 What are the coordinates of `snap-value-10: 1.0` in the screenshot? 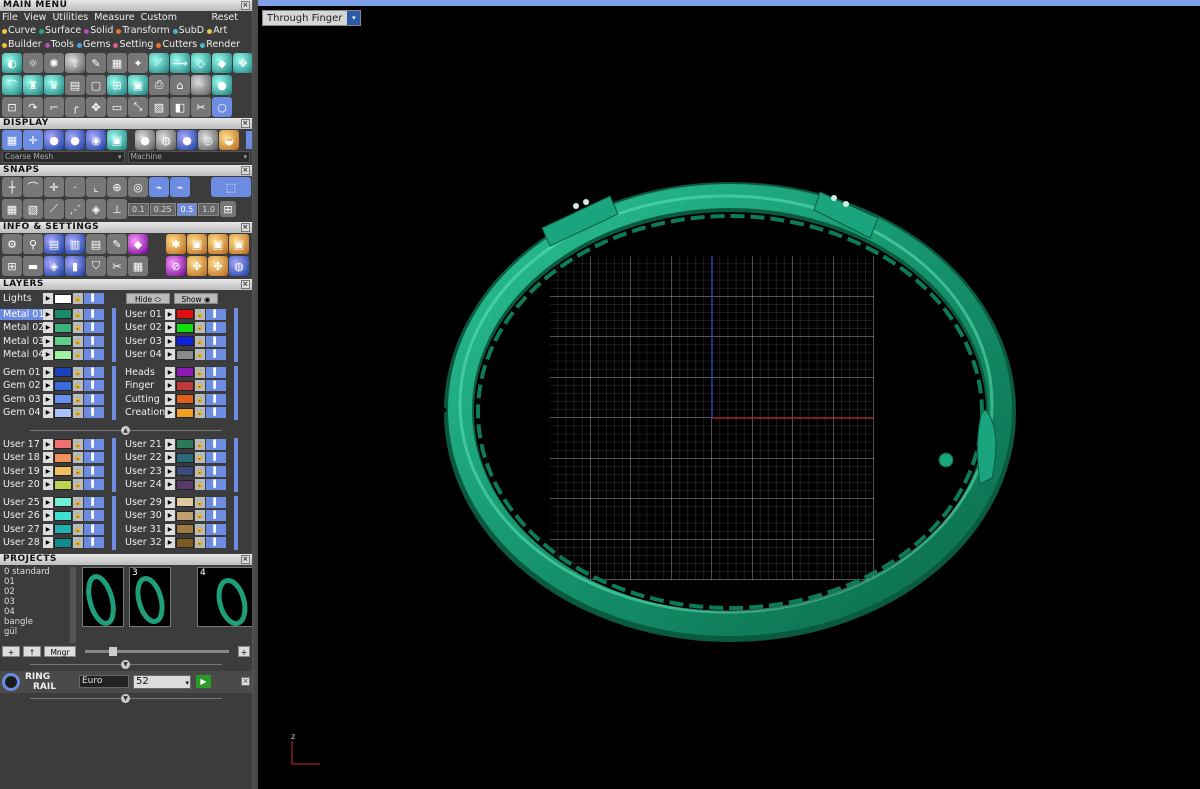 It's located at (209, 209).